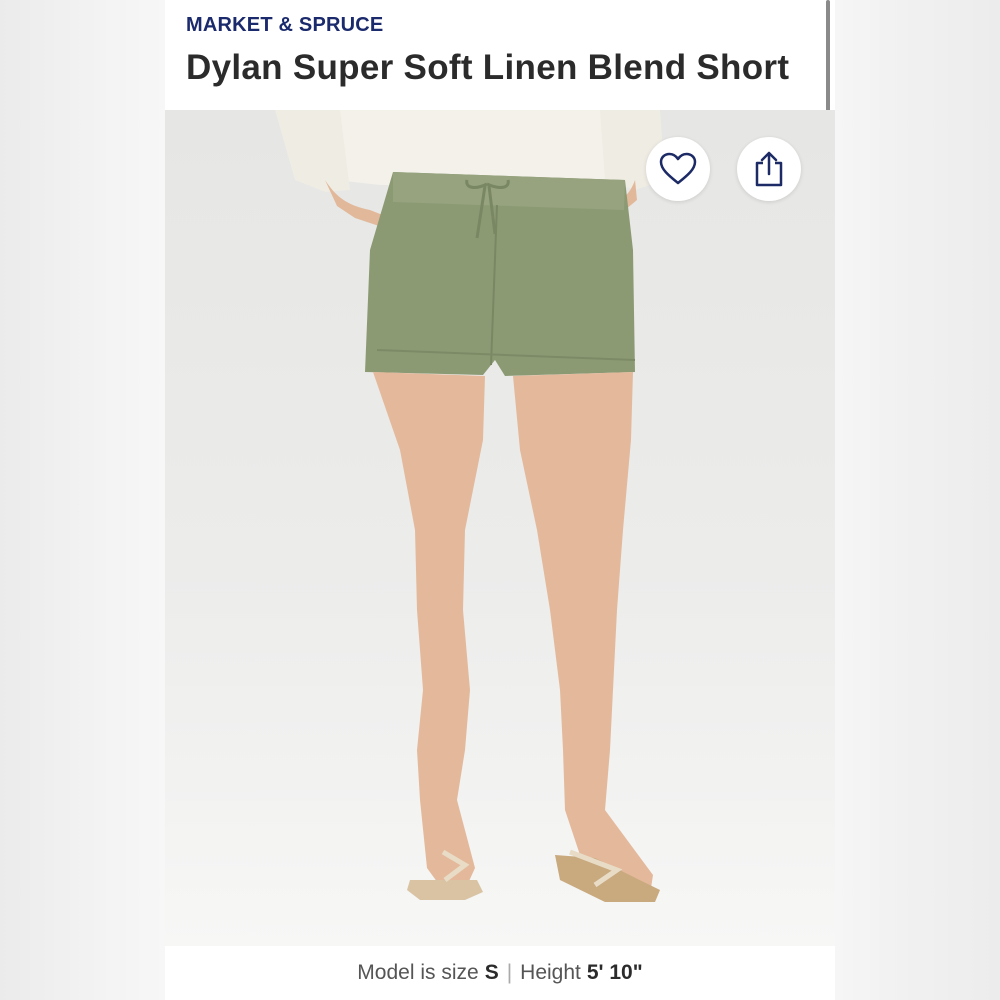  What do you see at coordinates (284, 25) in the screenshot?
I see `brand-link: MARKET & SPRUCE` at bounding box center [284, 25].